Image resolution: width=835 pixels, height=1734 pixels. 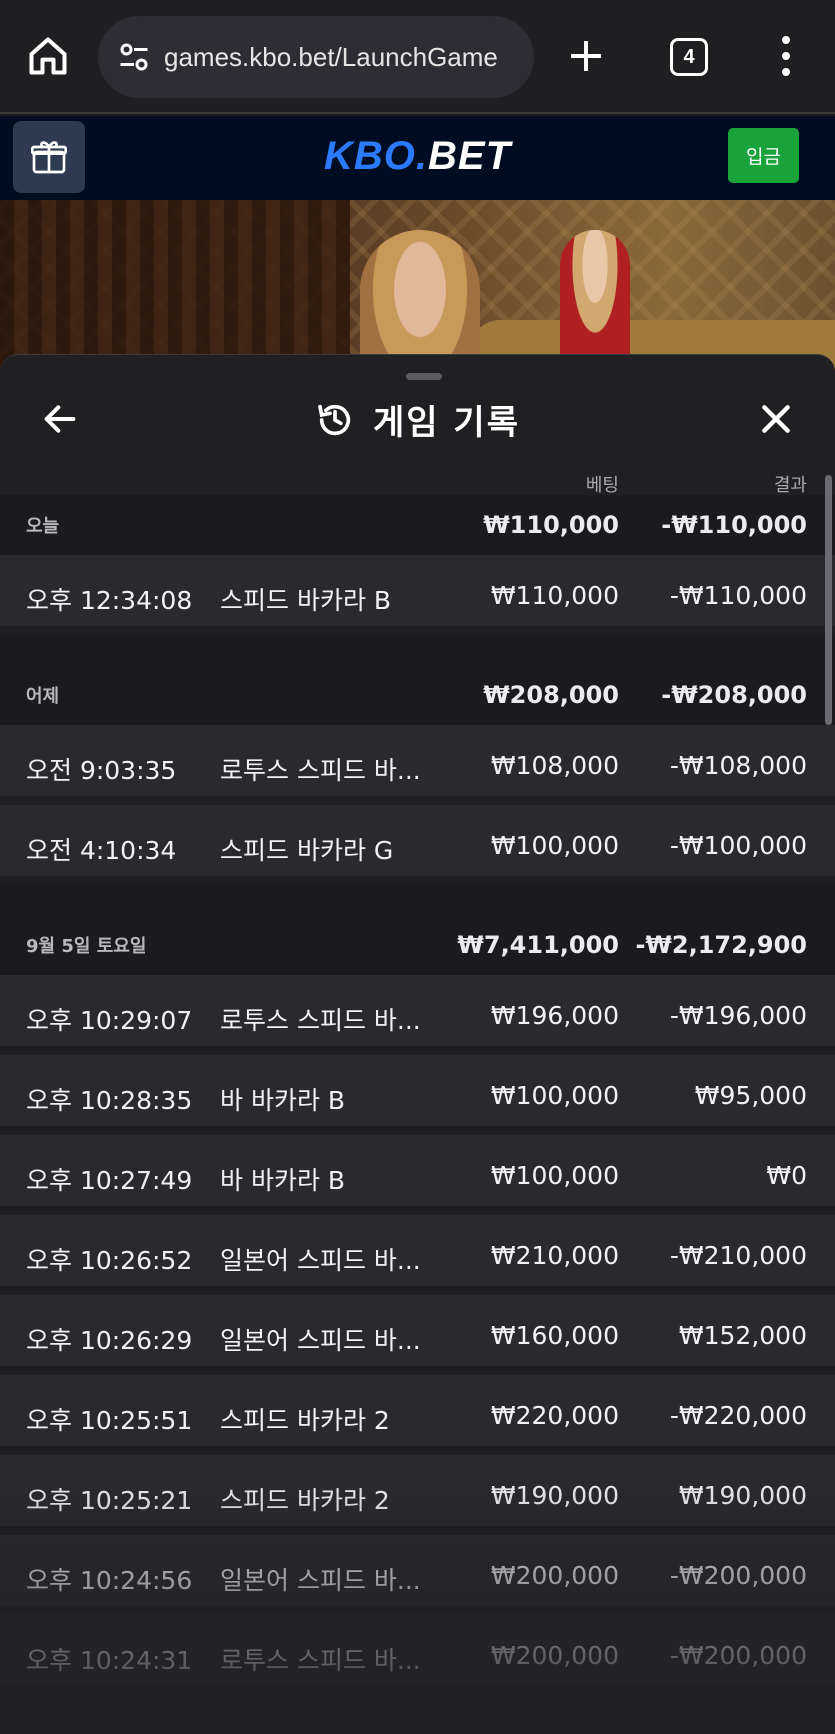 I want to click on history-icon, so click(x=334, y=419).